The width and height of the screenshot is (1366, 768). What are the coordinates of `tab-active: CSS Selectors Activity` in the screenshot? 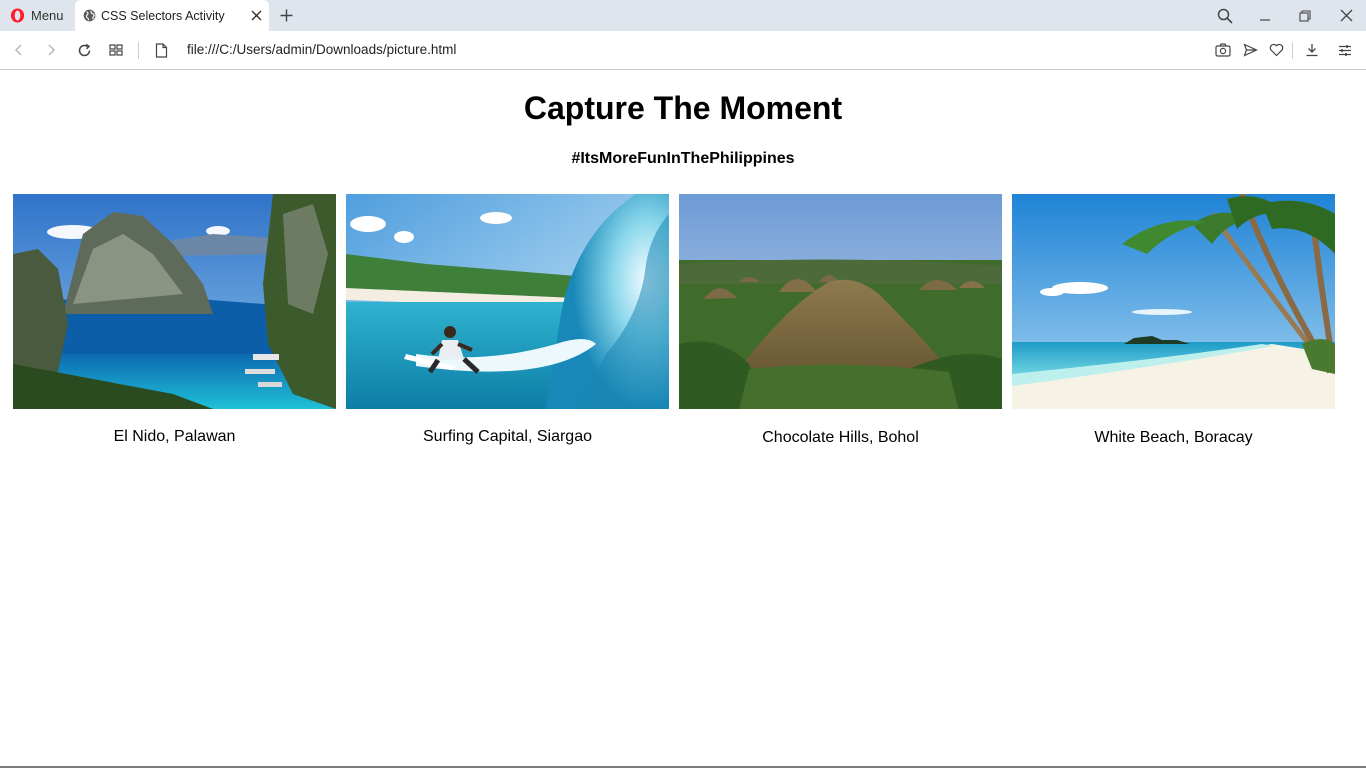 It's located at (172, 15).